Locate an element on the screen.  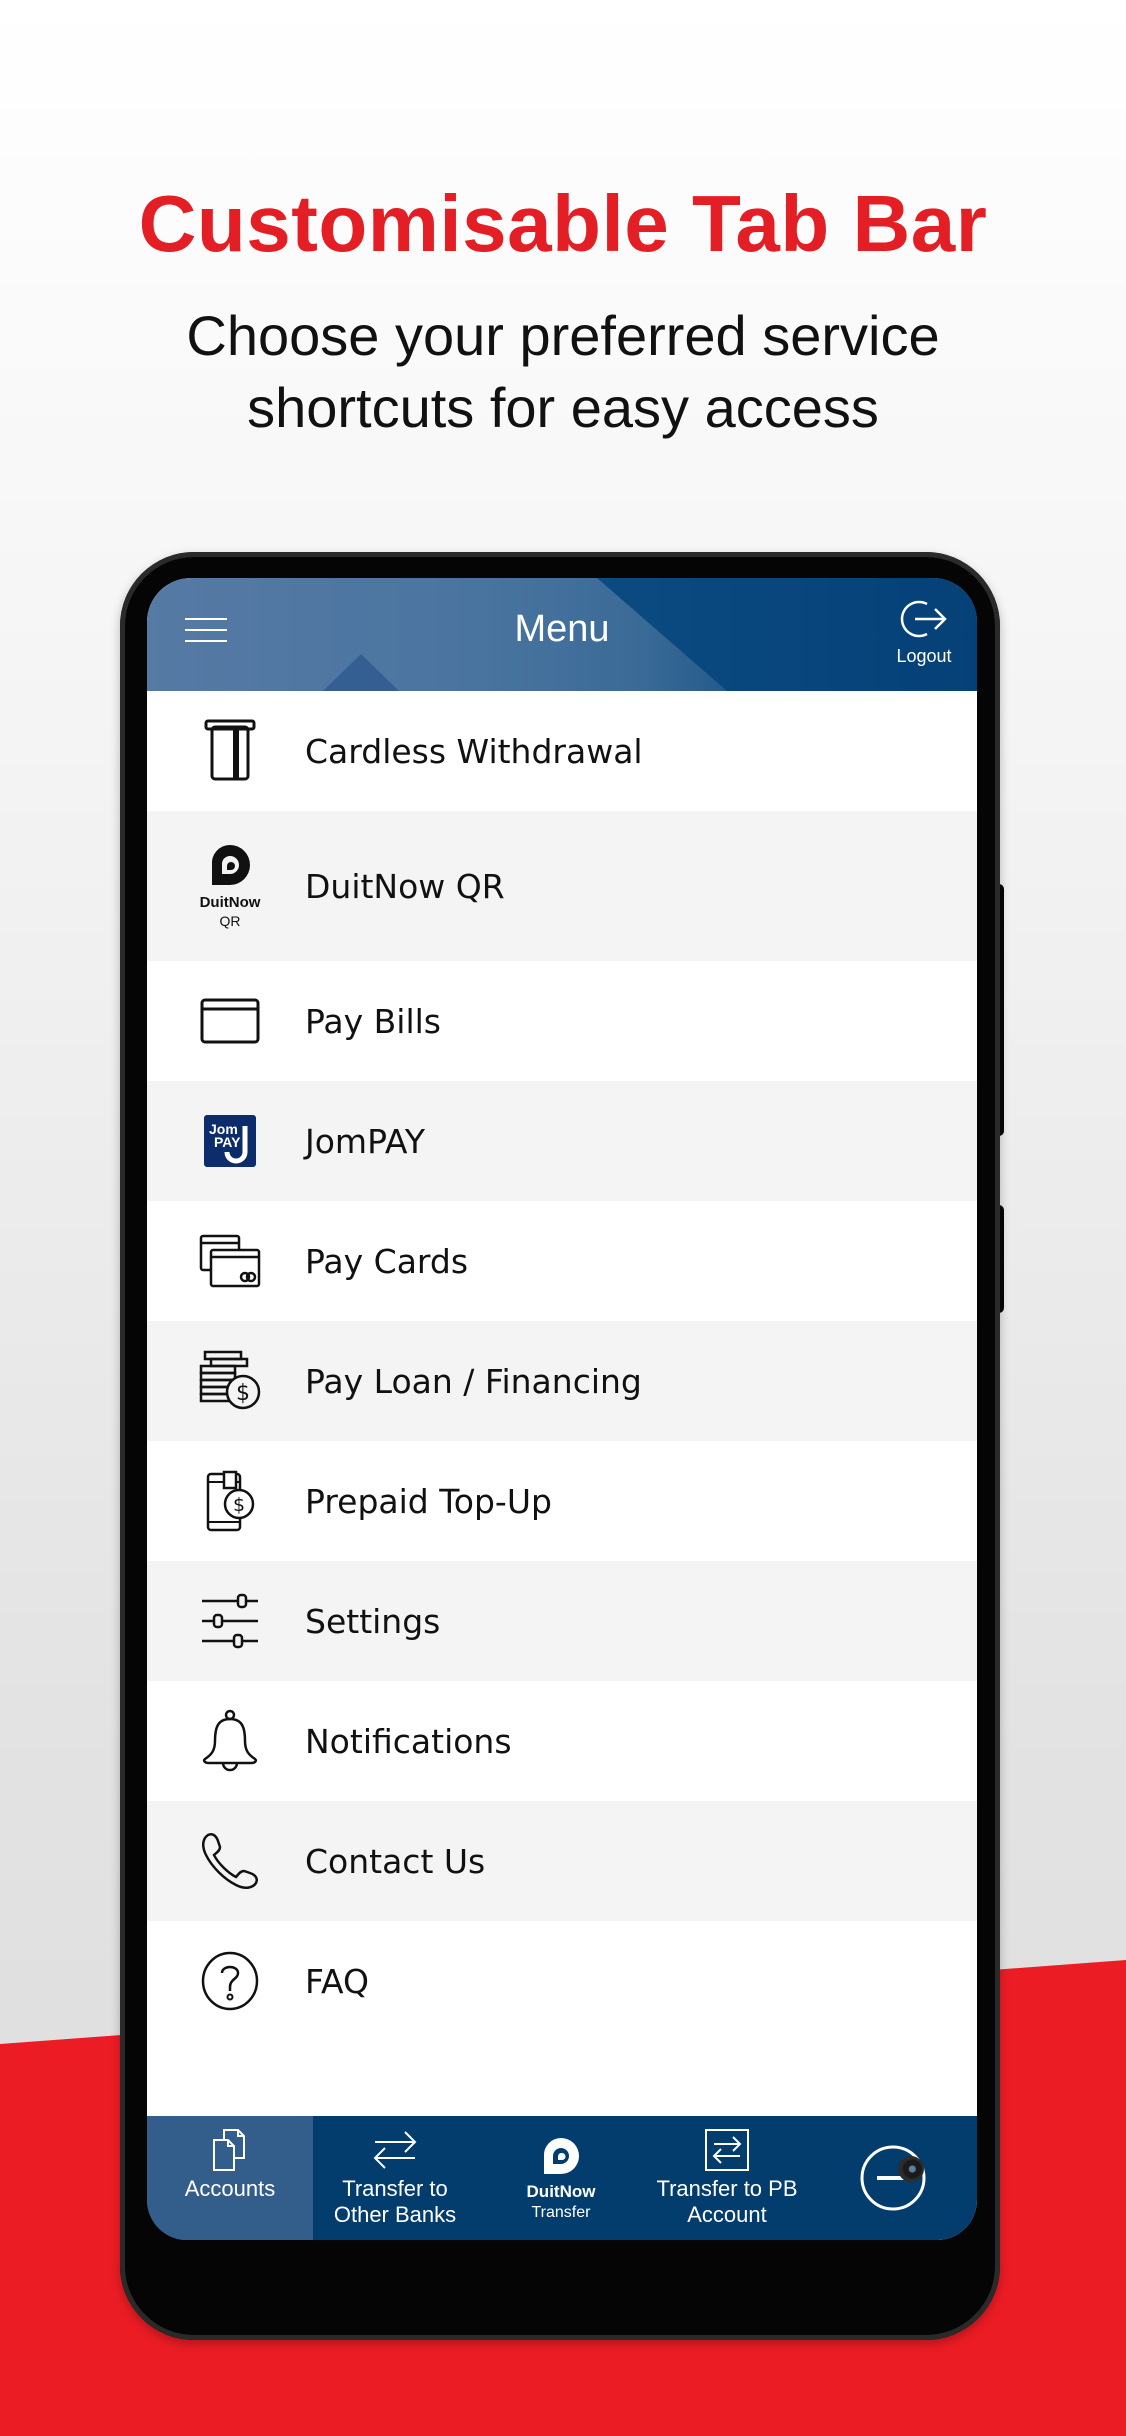
svg-text: PAY is located at coordinates (227, 1142).